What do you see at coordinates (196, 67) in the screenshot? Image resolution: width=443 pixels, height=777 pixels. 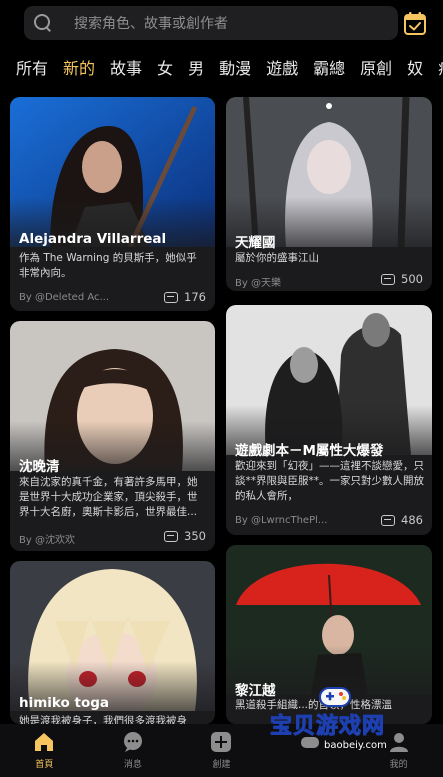 I see `tab-male: 男` at bounding box center [196, 67].